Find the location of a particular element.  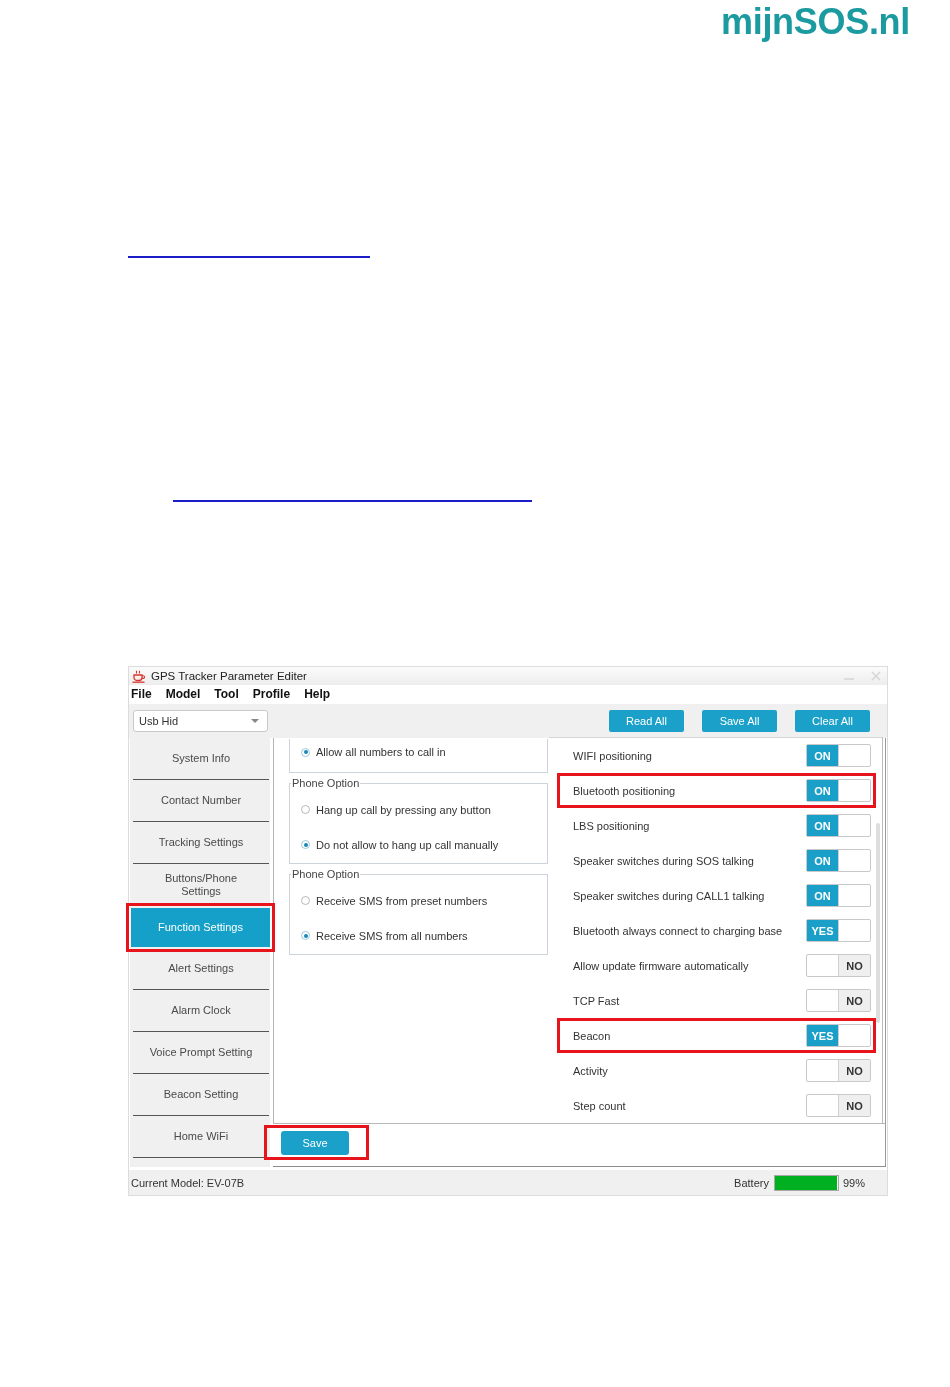

battery-bar is located at coordinates (806, 1182).